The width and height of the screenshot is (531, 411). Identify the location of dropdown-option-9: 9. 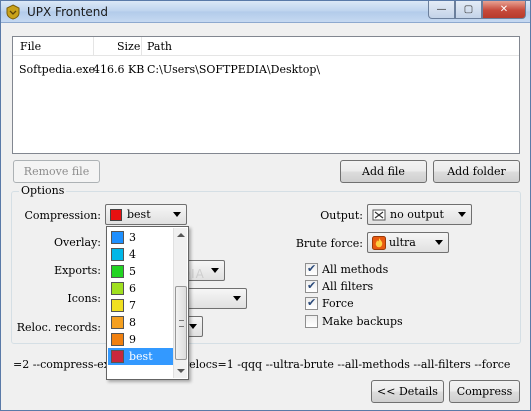
(141, 339).